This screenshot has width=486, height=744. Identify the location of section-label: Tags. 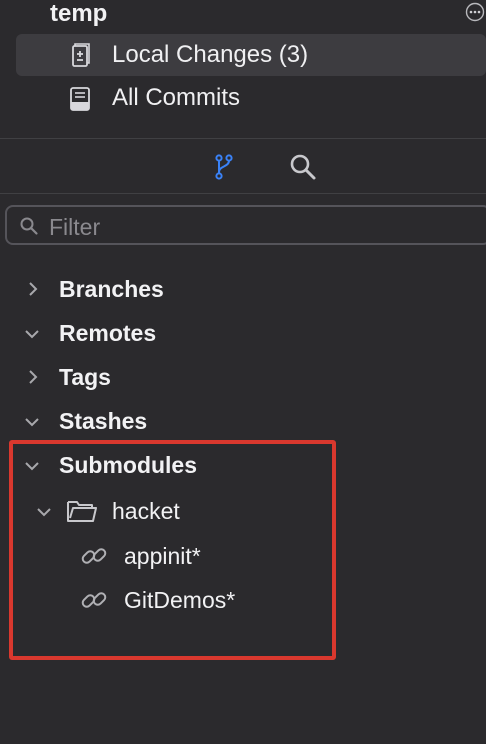
(85, 377).